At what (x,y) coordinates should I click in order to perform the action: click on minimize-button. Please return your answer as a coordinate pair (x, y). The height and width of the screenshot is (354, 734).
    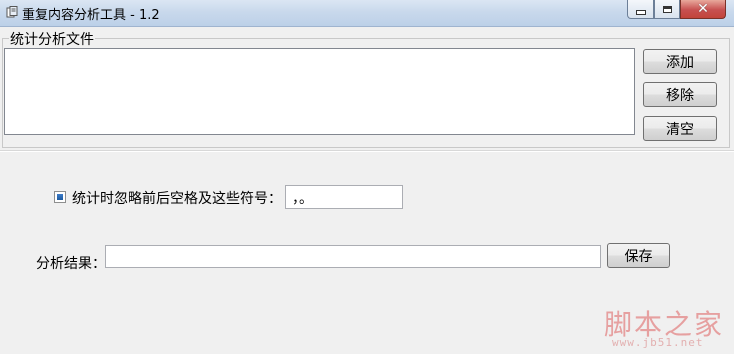
    Looking at the image, I should click on (640, 9).